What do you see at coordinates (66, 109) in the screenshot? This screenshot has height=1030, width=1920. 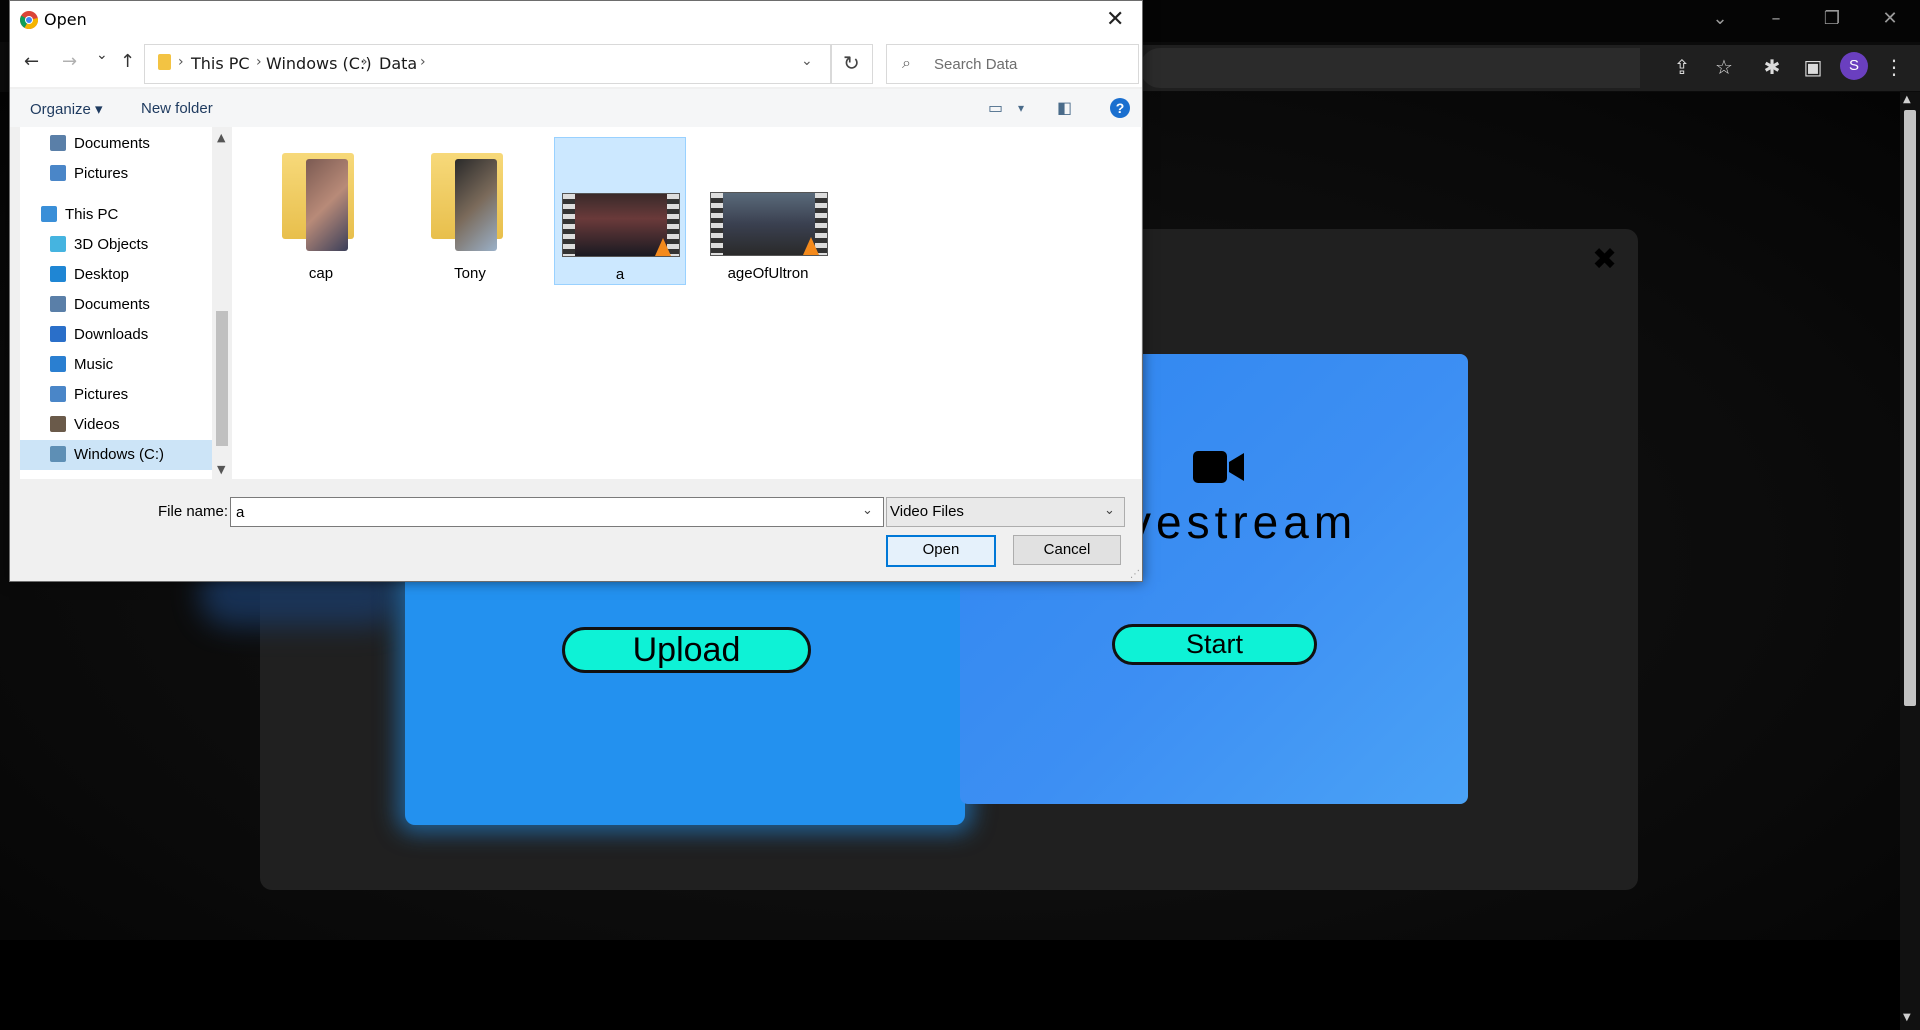 I see `organize-menu: Organize ▾` at bounding box center [66, 109].